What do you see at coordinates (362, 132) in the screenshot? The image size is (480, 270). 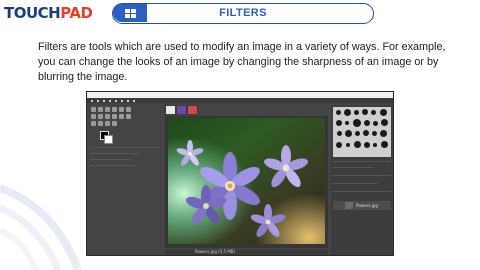 I see `brushes-icon` at bounding box center [362, 132].